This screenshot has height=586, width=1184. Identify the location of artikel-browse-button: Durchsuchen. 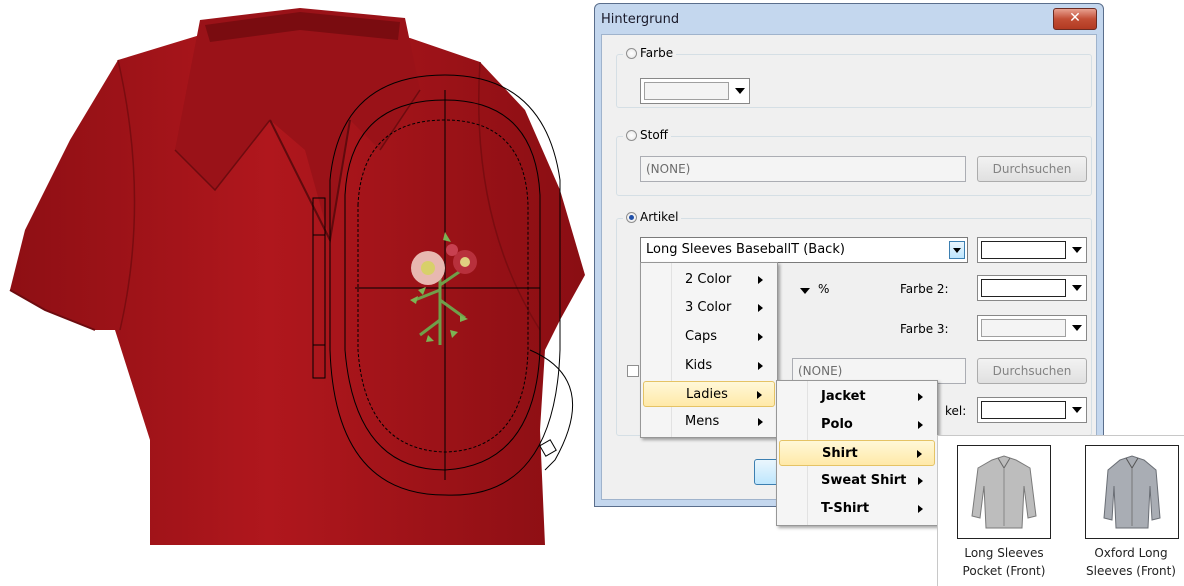
(1032, 371).